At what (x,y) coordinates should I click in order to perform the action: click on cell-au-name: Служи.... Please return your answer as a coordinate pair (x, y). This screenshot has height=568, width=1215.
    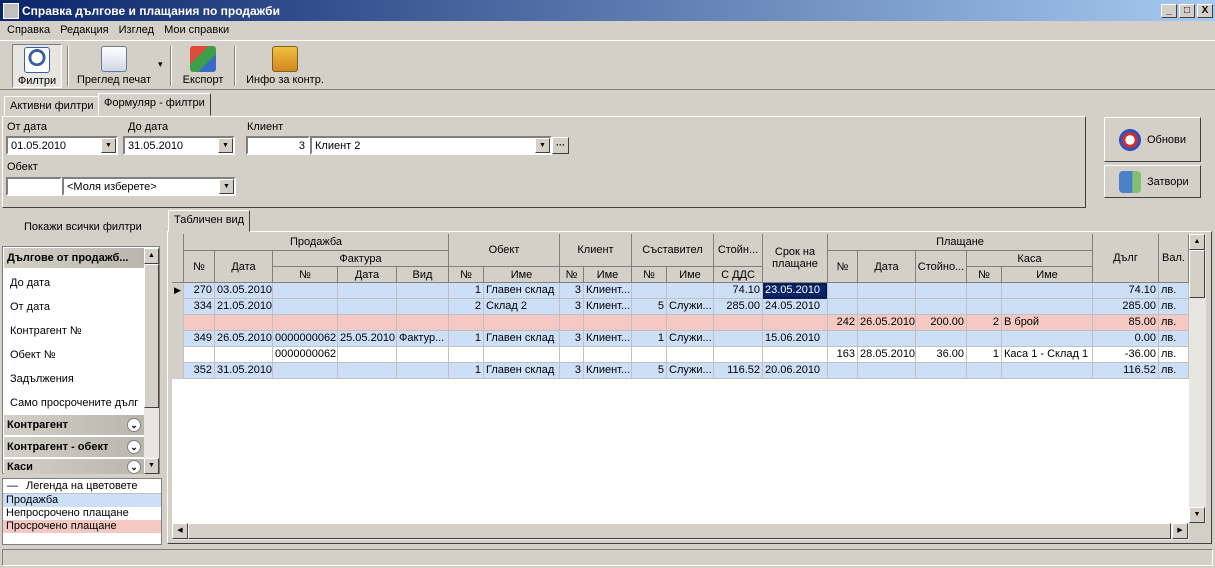
    Looking at the image, I should click on (690, 307).